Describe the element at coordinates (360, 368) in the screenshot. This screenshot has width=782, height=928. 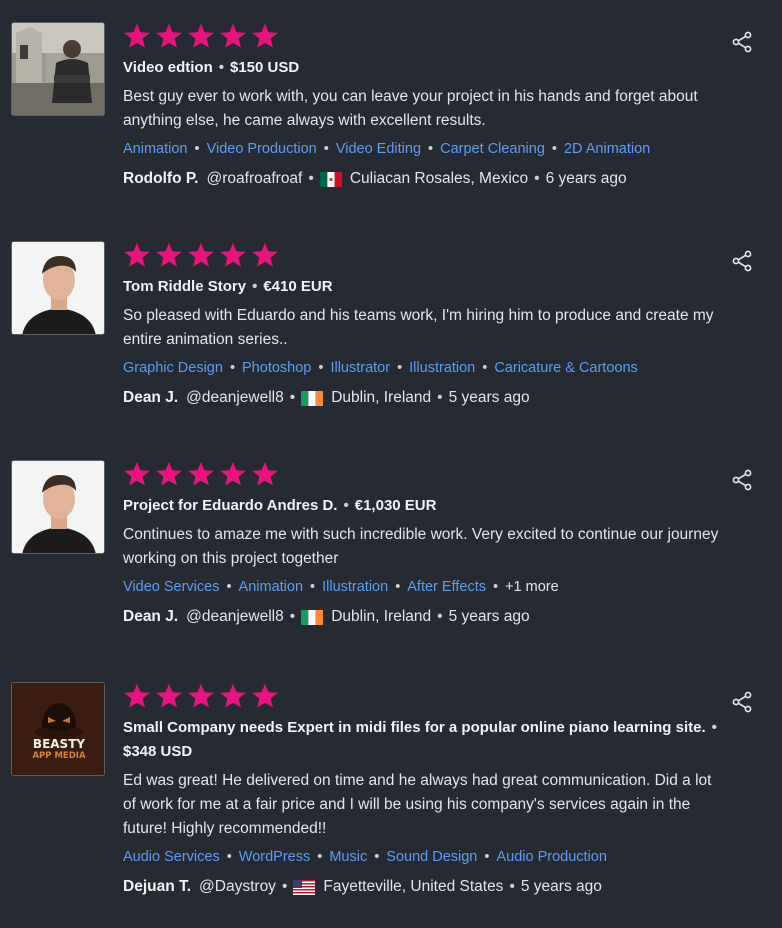
I see `skill-tag: Illustrator` at that location.